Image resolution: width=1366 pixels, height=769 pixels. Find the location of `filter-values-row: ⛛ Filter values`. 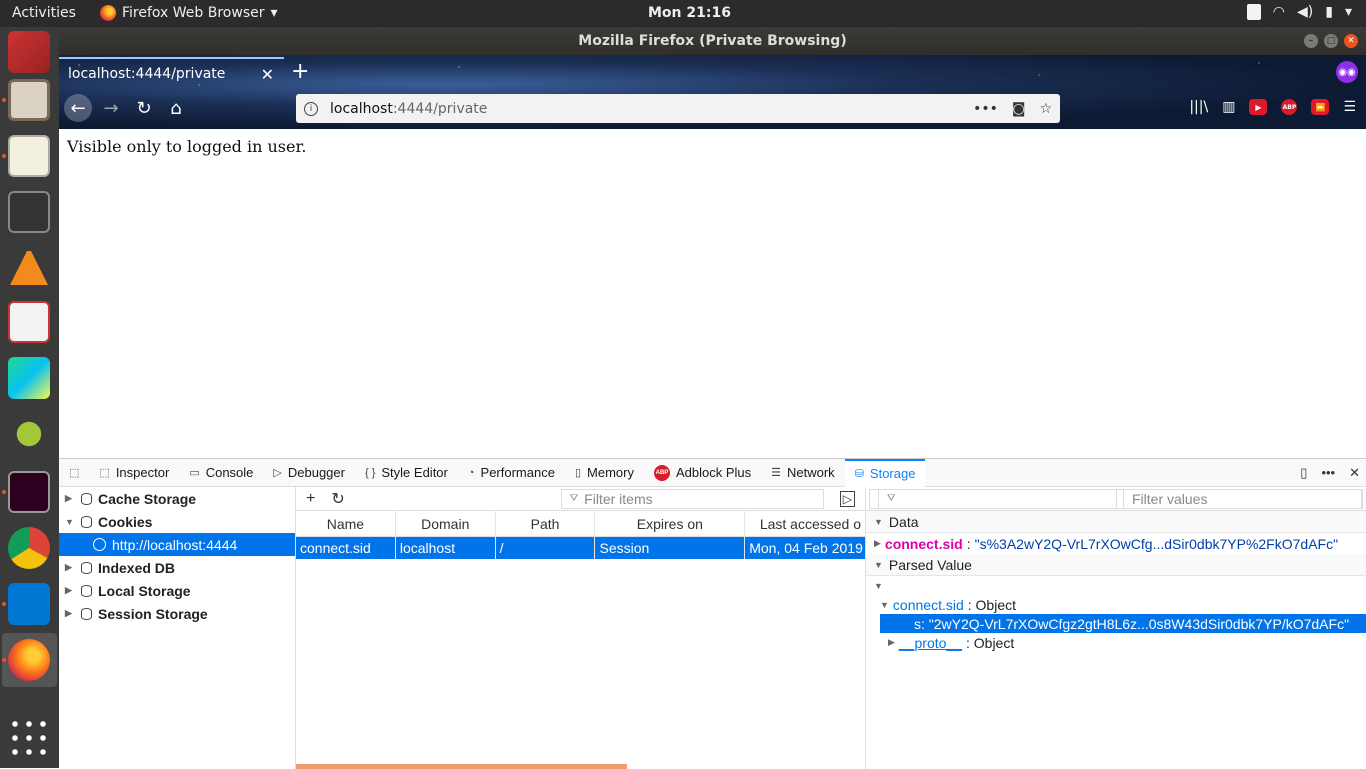

filter-values-row: ⛛ Filter values is located at coordinates (1116, 499).